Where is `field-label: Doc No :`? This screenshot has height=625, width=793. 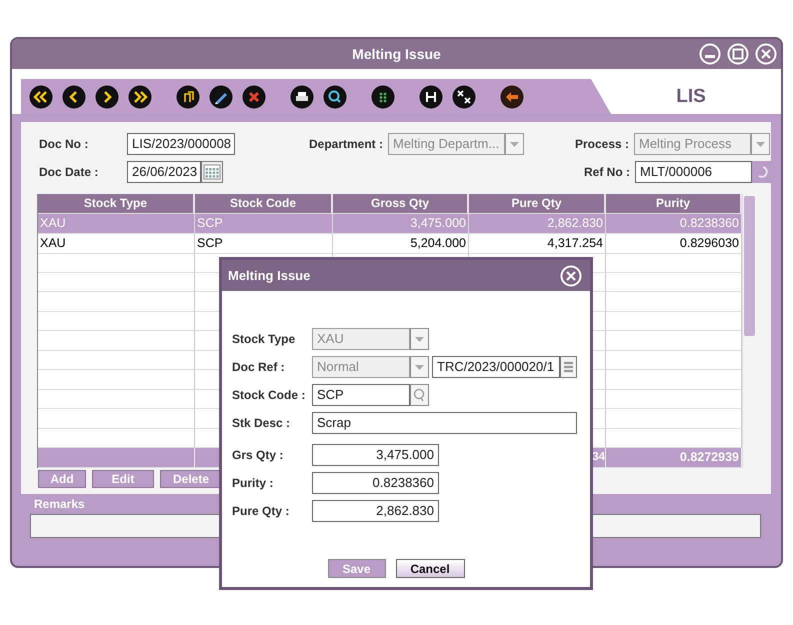 field-label: Doc No : is located at coordinates (64, 144).